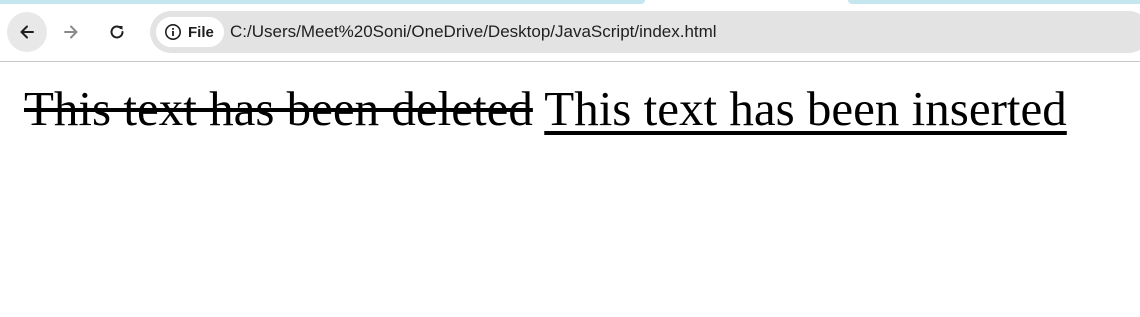  What do you see at coordinates (201, 32) in the screenshot?
I see `site-chip-label: File` at bounding box center [201, 32].